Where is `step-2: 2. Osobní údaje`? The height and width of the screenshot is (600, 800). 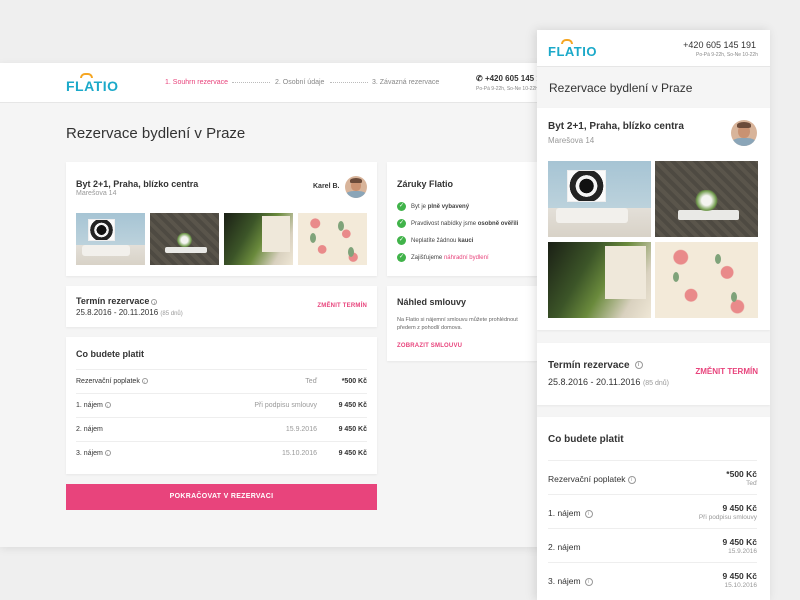
step-2: 2. Osobní údaje is located at coordinates (299, 82).